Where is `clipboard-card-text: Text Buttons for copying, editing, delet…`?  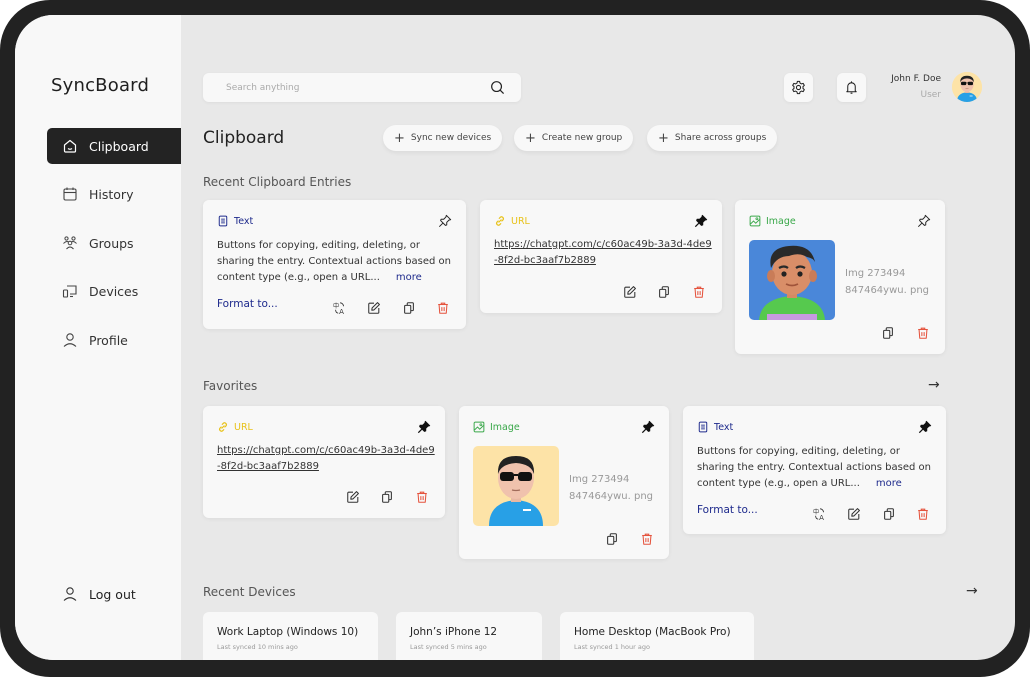 clipboard-card-text: Text Buttons for copying, editing, delet… is located at coordinates (334, 264).